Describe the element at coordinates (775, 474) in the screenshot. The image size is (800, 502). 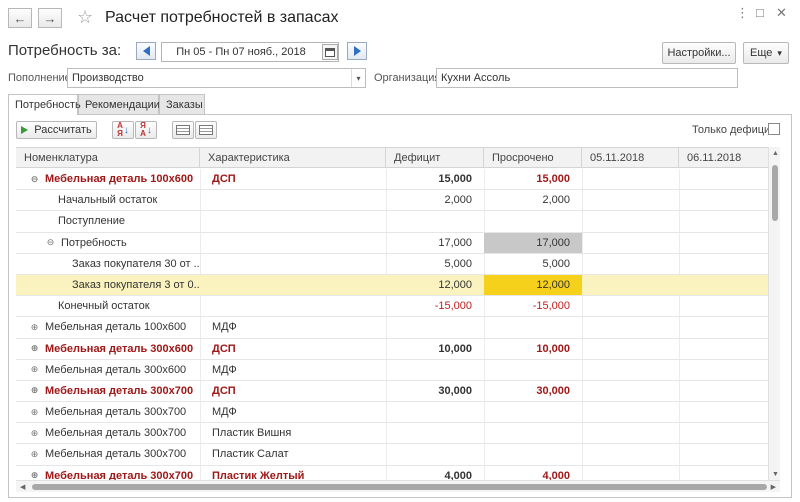
I see `scroll-down-icon: ▼` at that location.